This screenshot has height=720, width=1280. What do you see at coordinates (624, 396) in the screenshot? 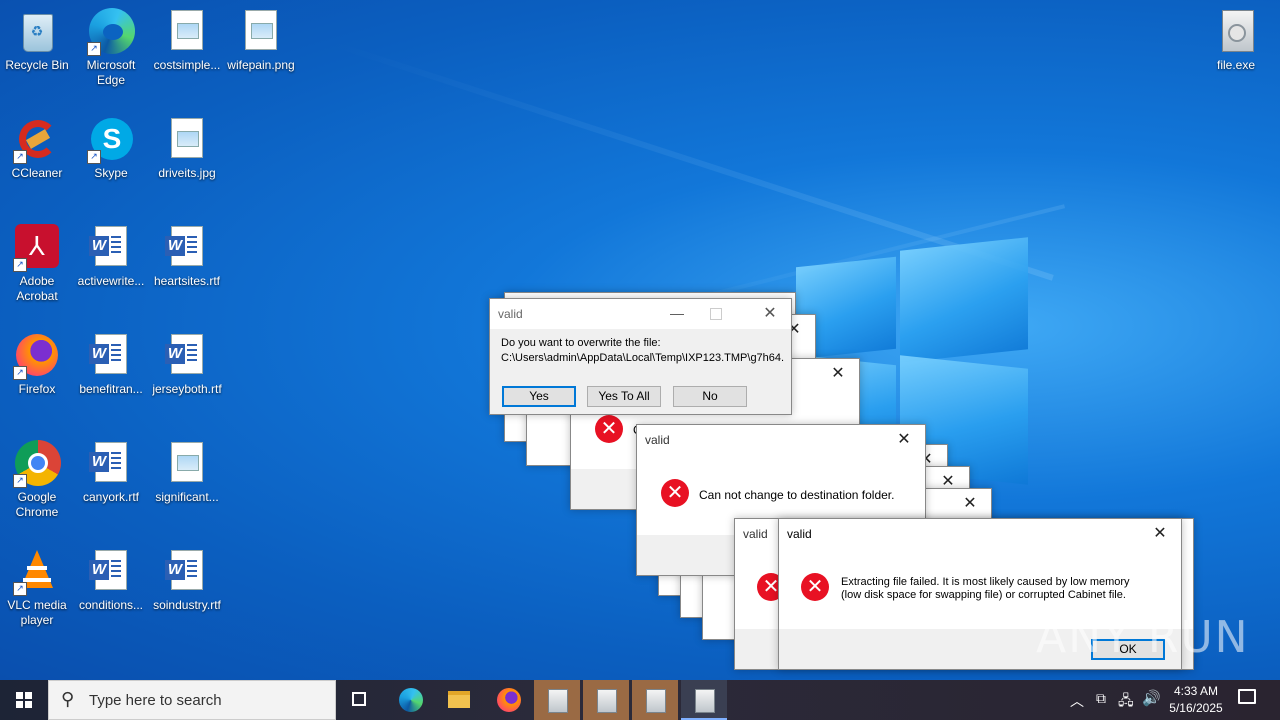
I see `yes-to-all-button: Yes To All` at bounding box center [624, 396].